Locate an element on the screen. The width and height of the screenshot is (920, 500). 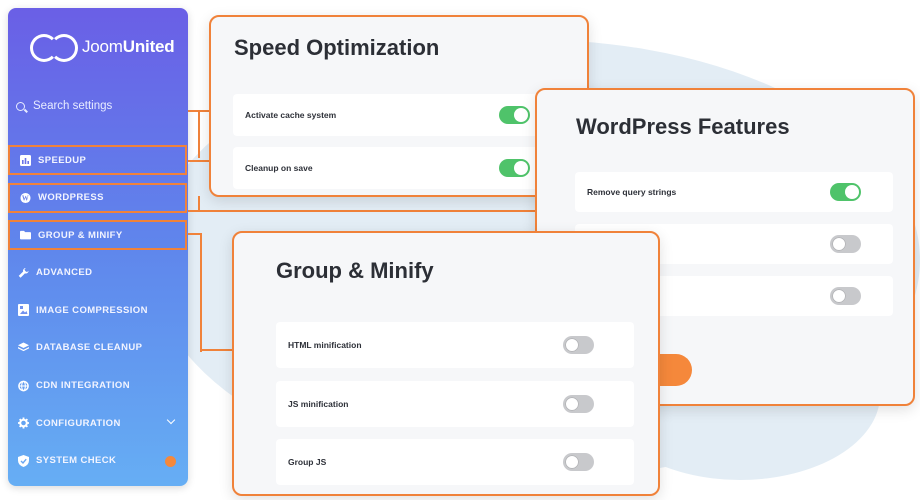
setting-row: Remove query strings is located at coordinates (734, 192).